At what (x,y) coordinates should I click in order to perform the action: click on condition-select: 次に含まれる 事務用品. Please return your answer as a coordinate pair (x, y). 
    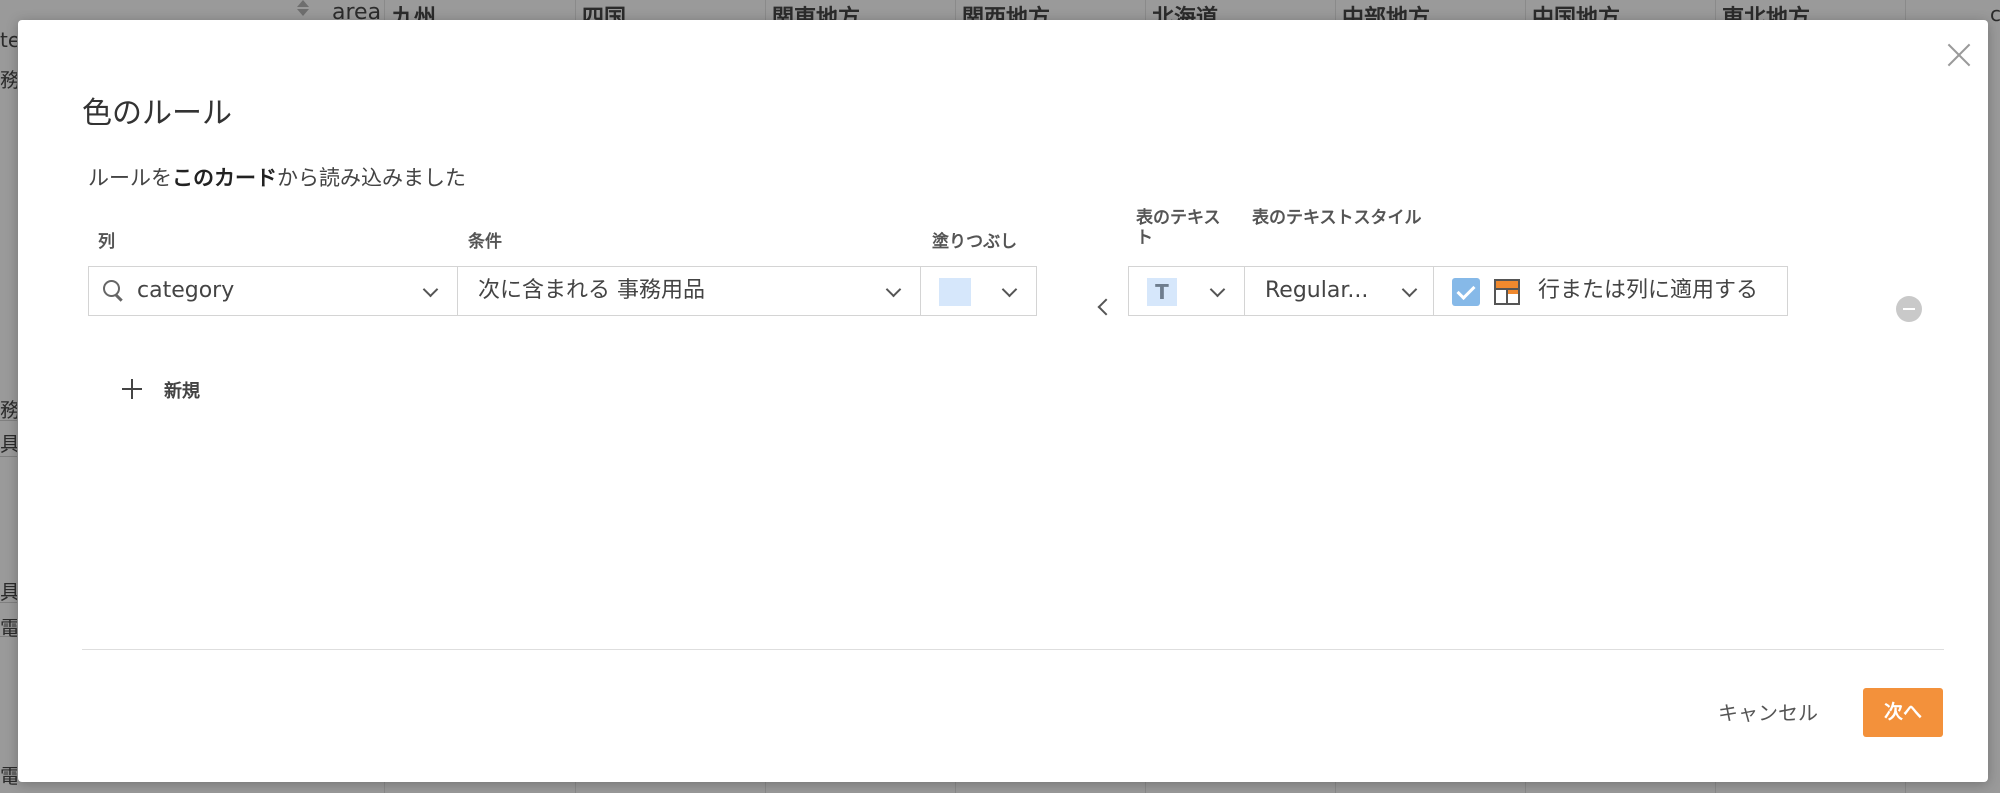
    Looking at the image, I should click on (689, 291).